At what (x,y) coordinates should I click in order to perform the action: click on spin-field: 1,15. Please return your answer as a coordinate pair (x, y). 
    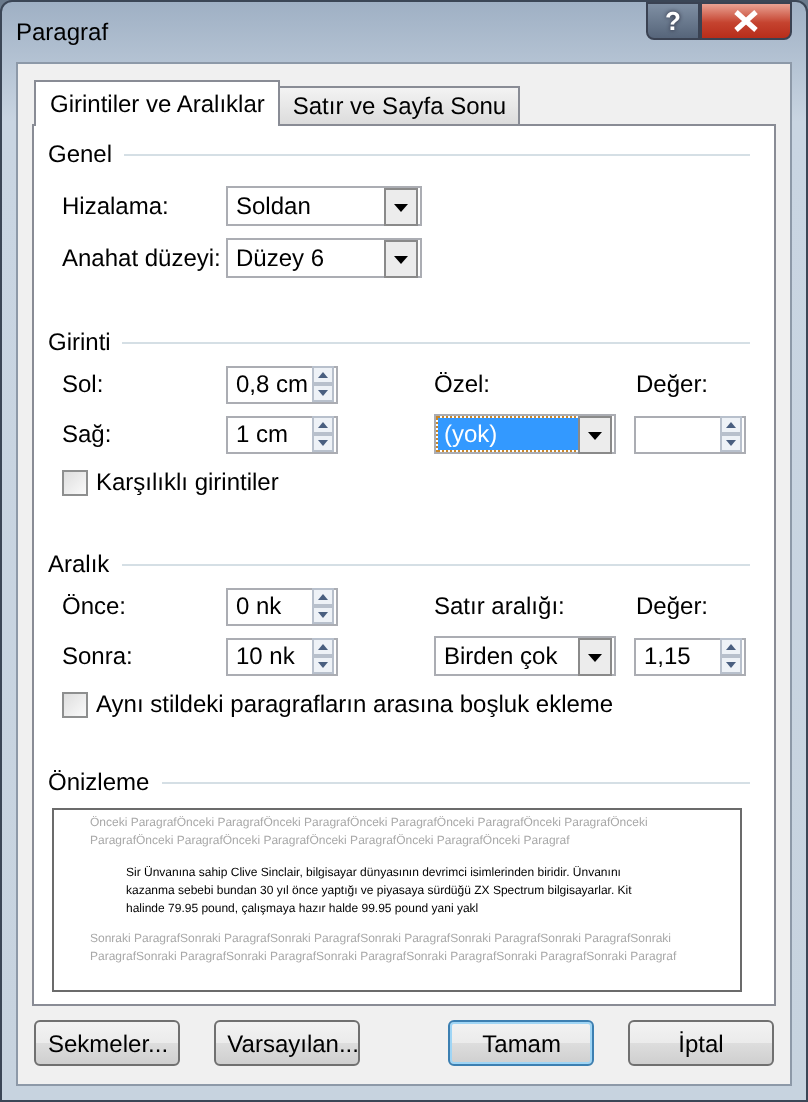
    Looking at the image, I should click on (690, 656).